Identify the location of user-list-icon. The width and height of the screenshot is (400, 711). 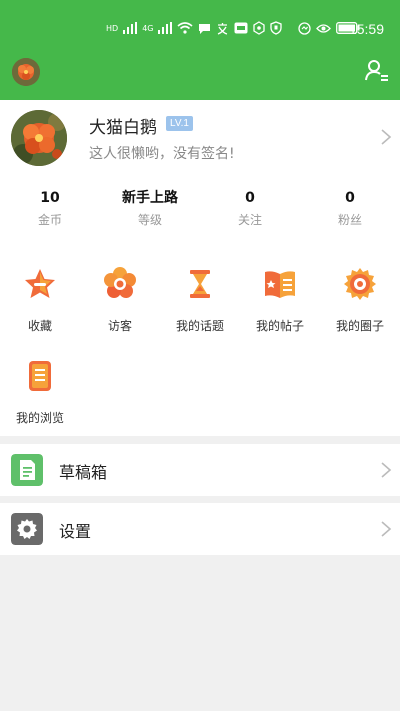
(377, 71).